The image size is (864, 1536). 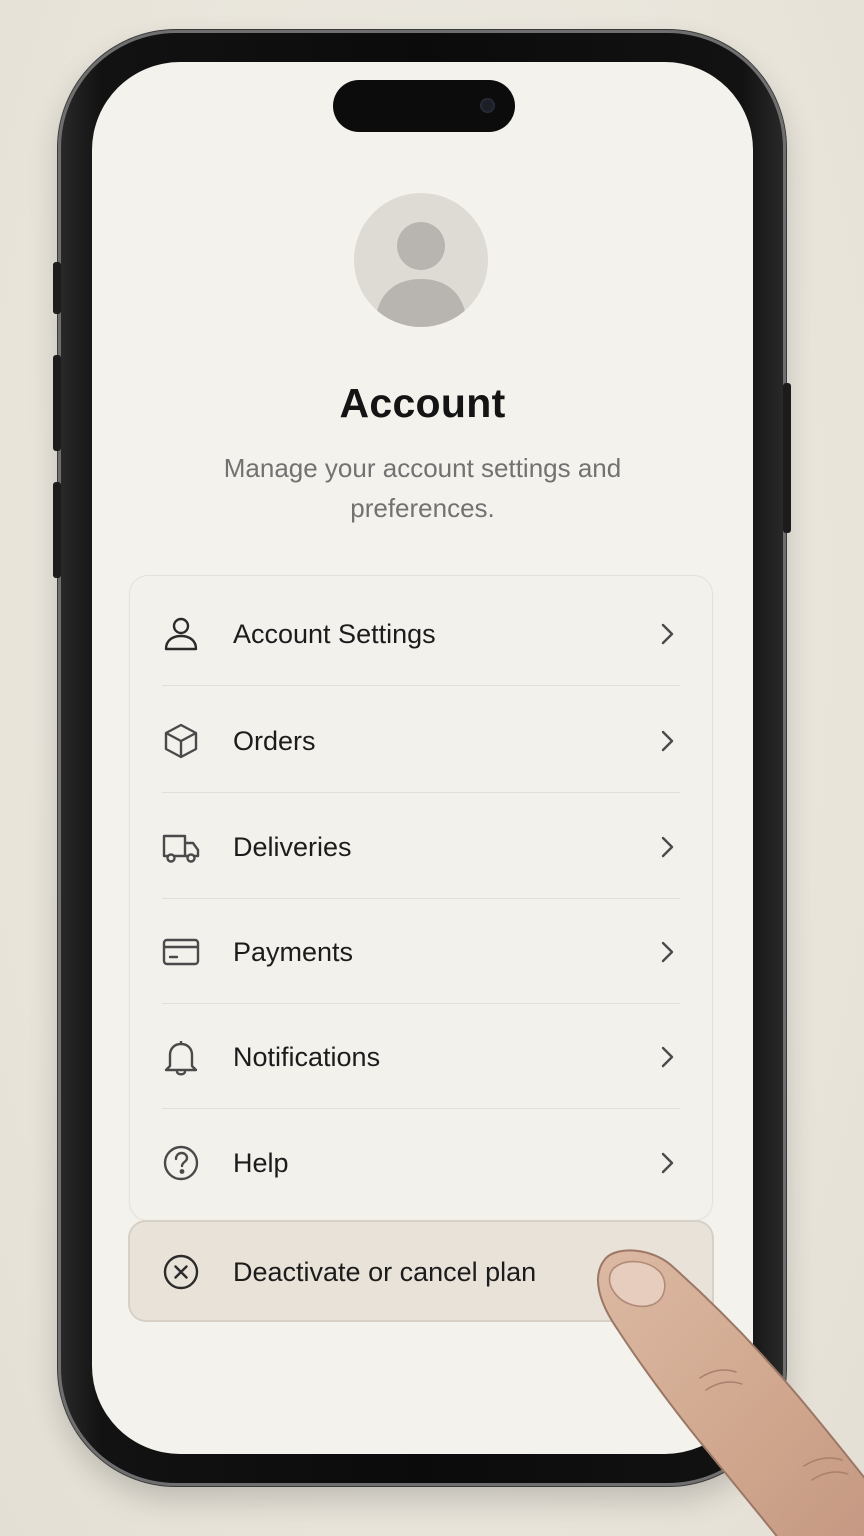 I want to click on menu-item-label: Orders, so click(x=274, y=741).